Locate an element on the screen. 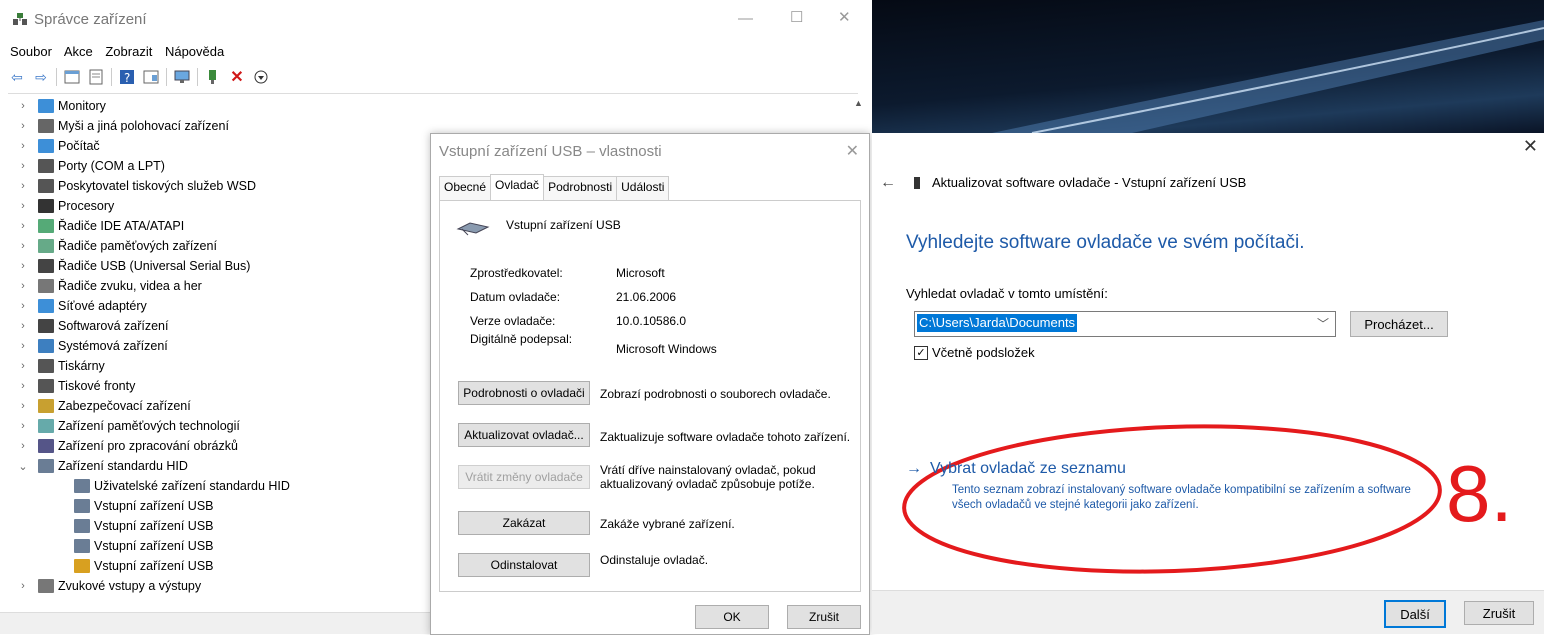 The width and height of the screenshot is (1544, 635). tree-category-item: › Tiskové fronty is located at coordinates (75, 386).